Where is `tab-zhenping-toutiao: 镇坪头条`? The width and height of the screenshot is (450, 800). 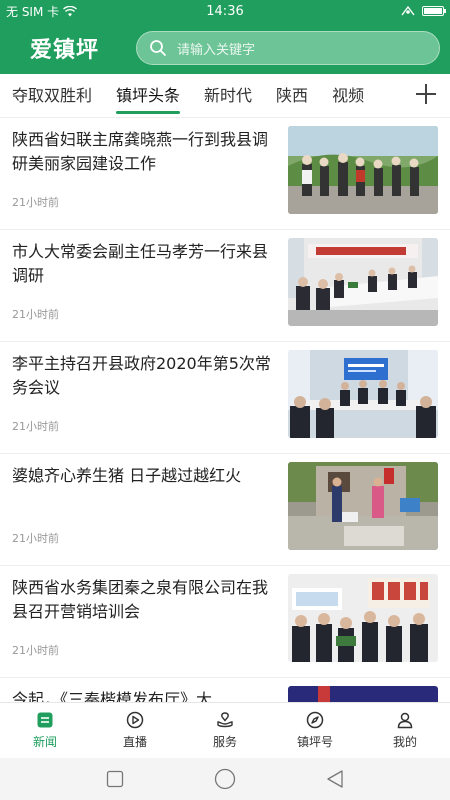 tab-zhenping-toutiao: 镇坪头条 is located at coordinates (148, 96).